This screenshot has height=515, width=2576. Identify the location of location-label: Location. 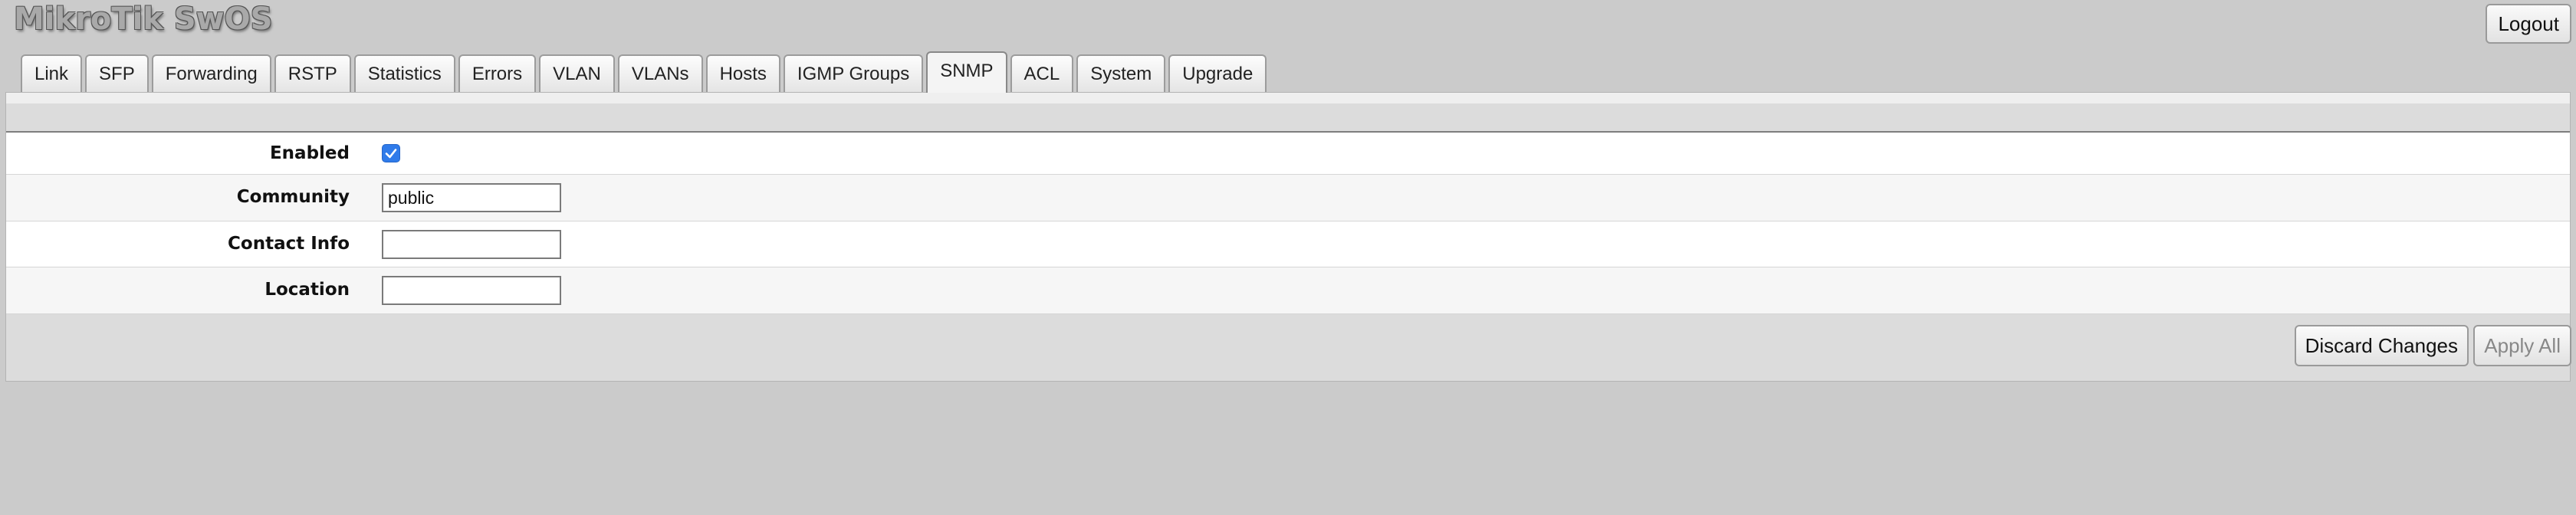
(307, 290).